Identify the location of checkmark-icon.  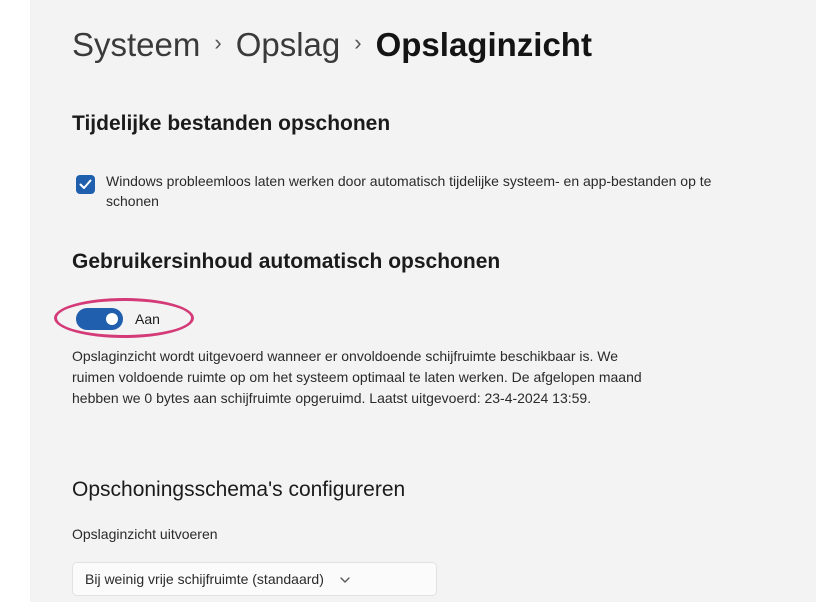
(85, 184).